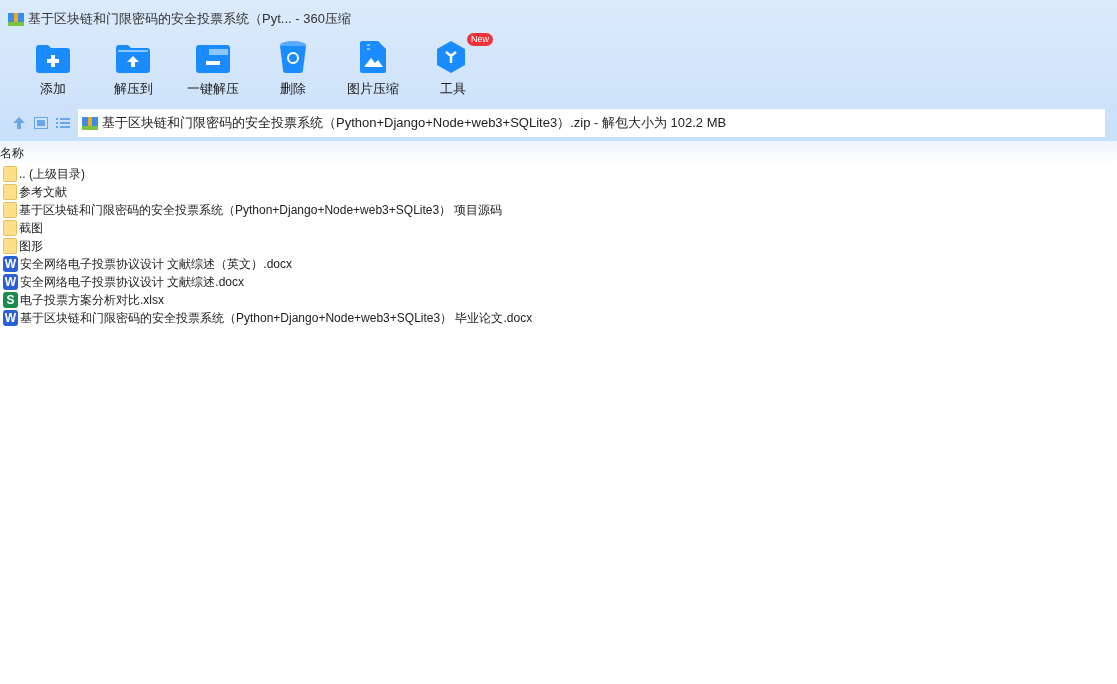 This screenshot has height=684, width=1117. I want to click on image-file-icon, so click(373, 57).